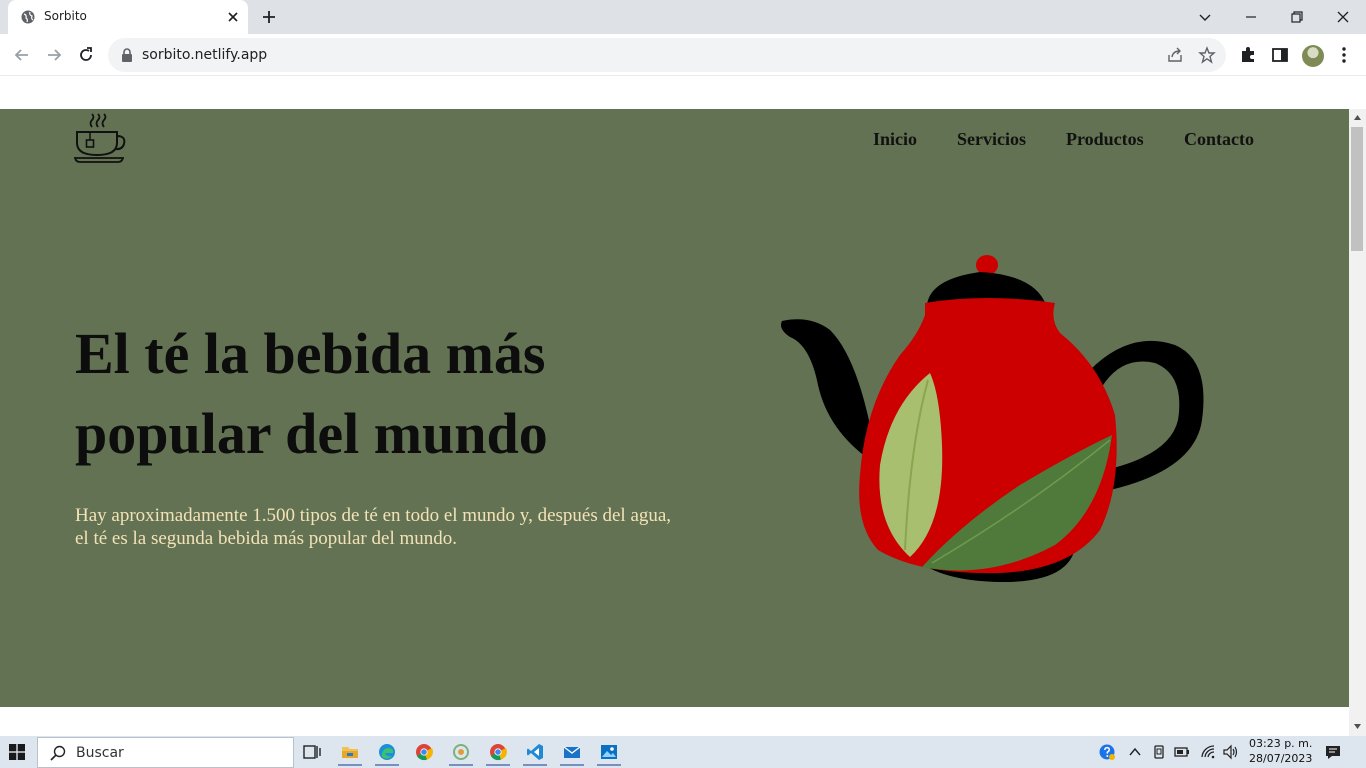  Describe the element at coordinates (1313, 56) in the screenshot. I see `avatar` at that location.